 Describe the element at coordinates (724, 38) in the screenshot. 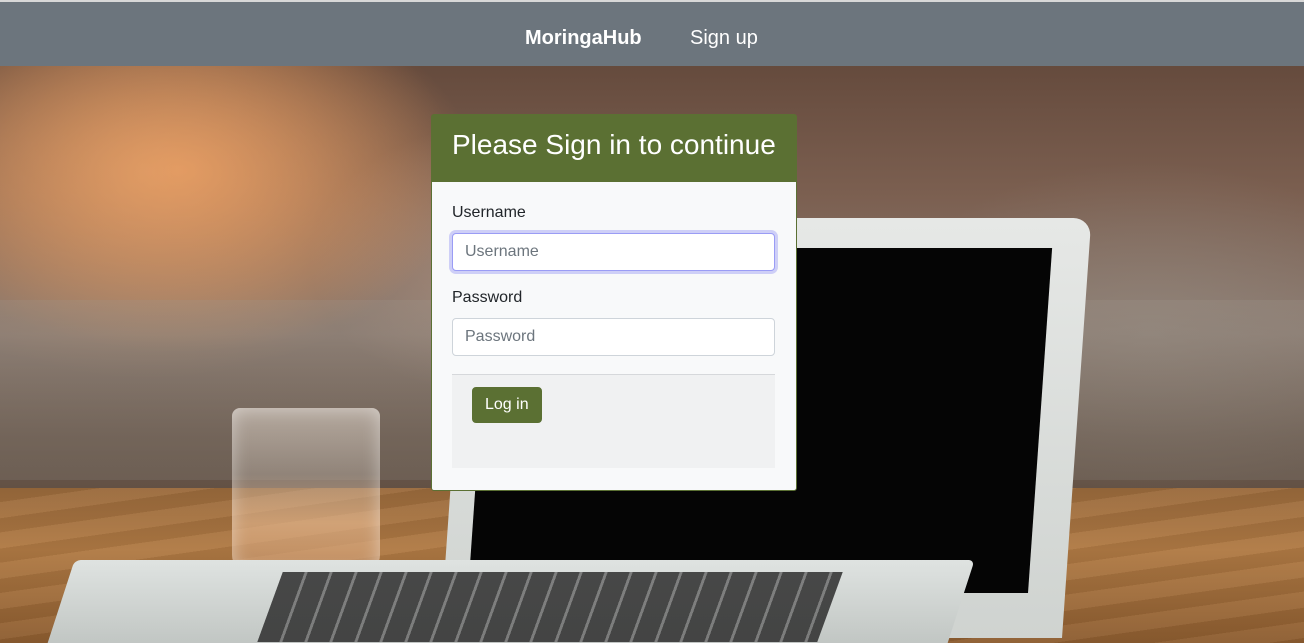

I see `signup-link: Sign up` at that location.